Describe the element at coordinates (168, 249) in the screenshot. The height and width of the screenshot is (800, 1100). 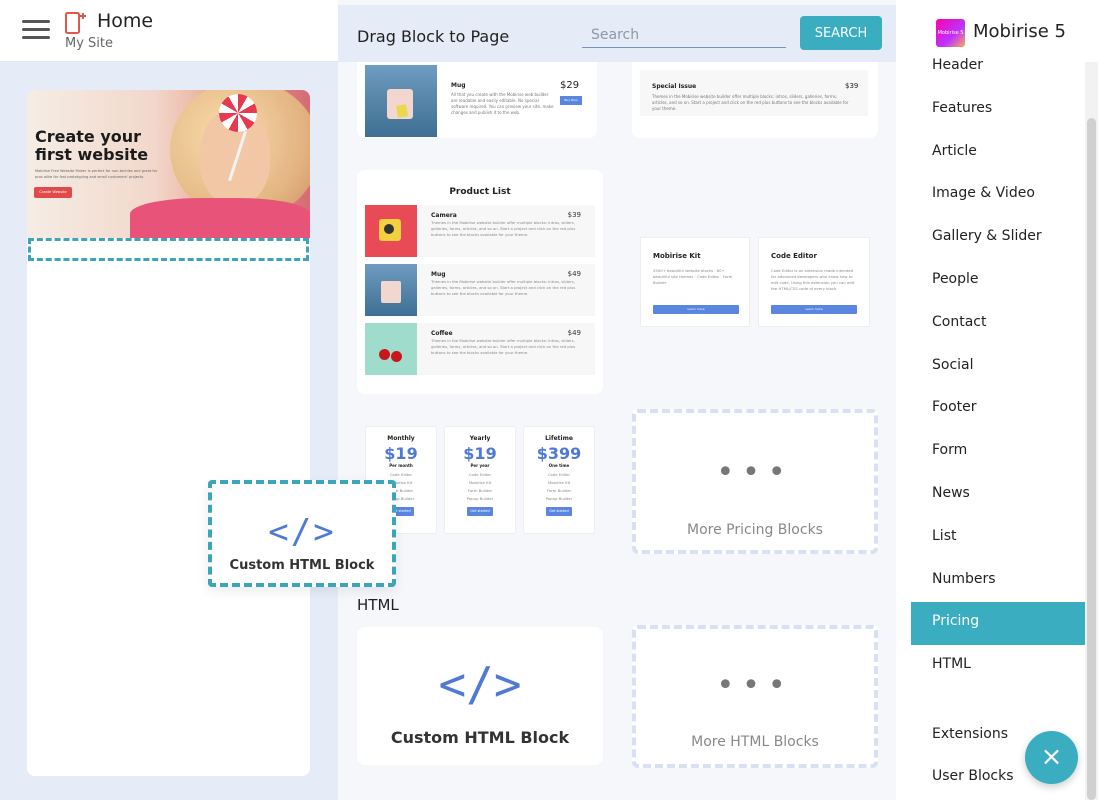
I see `drop-zone-indicator` at that location.